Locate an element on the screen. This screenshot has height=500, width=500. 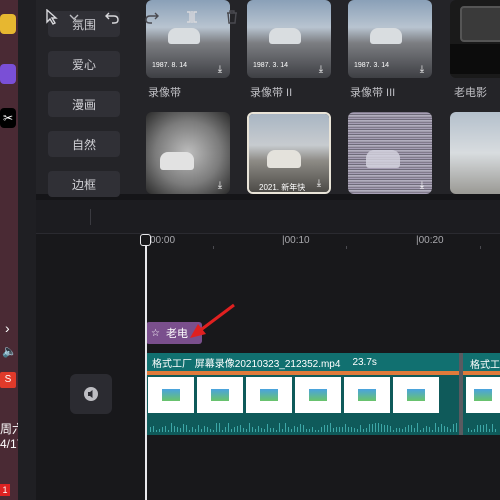
delete-icon is located at coordinates (232, 17).